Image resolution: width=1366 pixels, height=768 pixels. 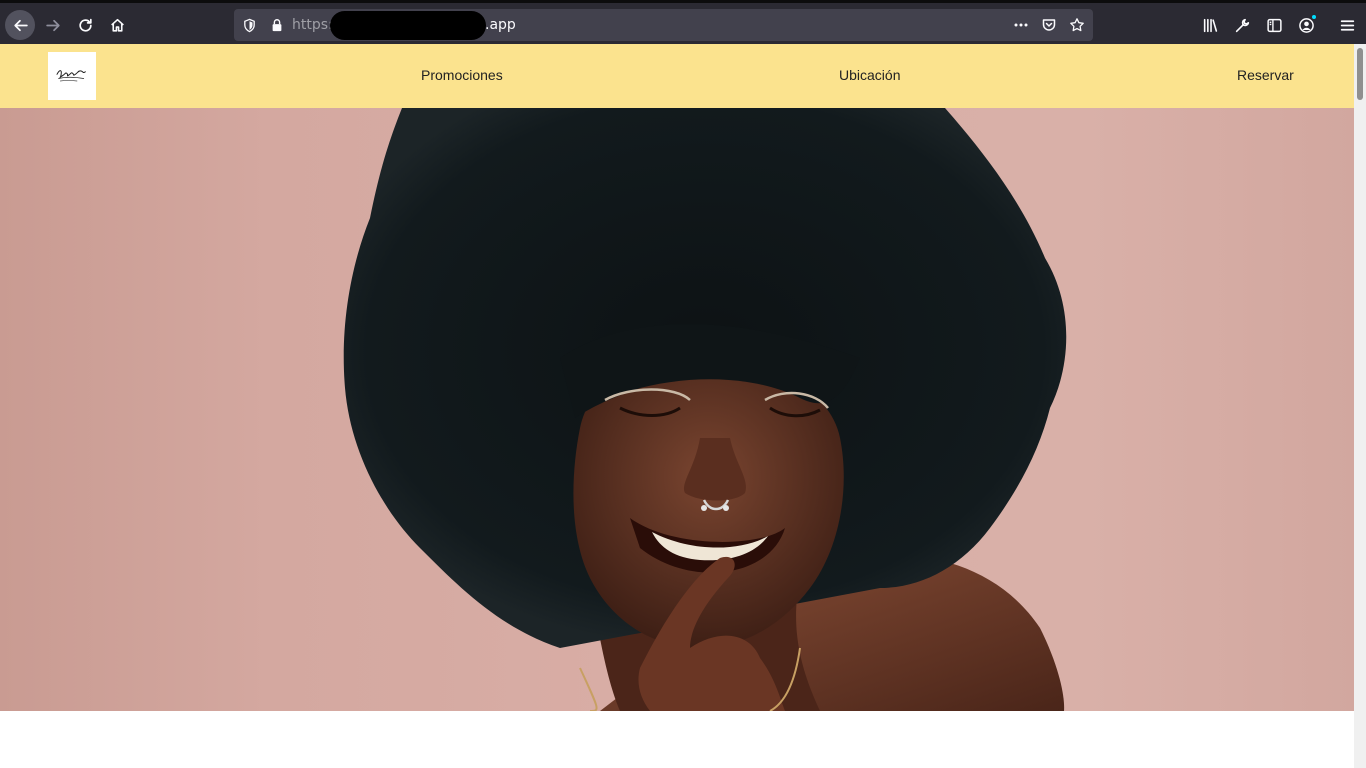 I want to click on reload-button, so click(x=85, y=25).